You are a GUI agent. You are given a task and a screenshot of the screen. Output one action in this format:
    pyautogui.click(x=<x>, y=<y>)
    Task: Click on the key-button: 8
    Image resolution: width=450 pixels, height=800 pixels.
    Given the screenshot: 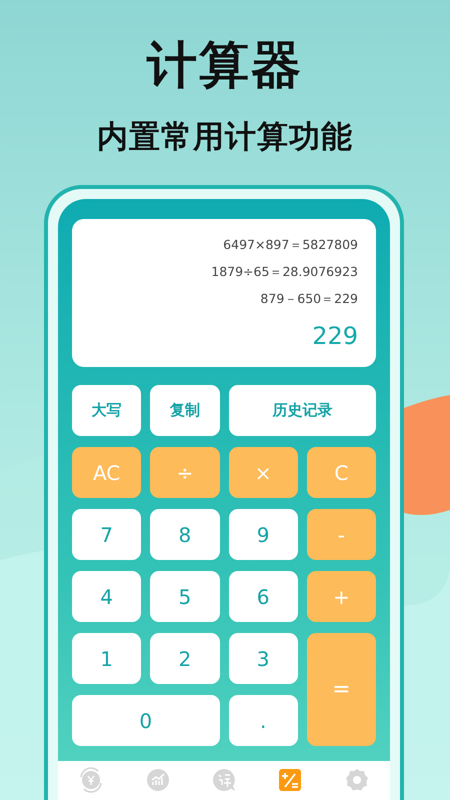 What is the action you would take?
    pyautogui.click(x=185, y=534)
    